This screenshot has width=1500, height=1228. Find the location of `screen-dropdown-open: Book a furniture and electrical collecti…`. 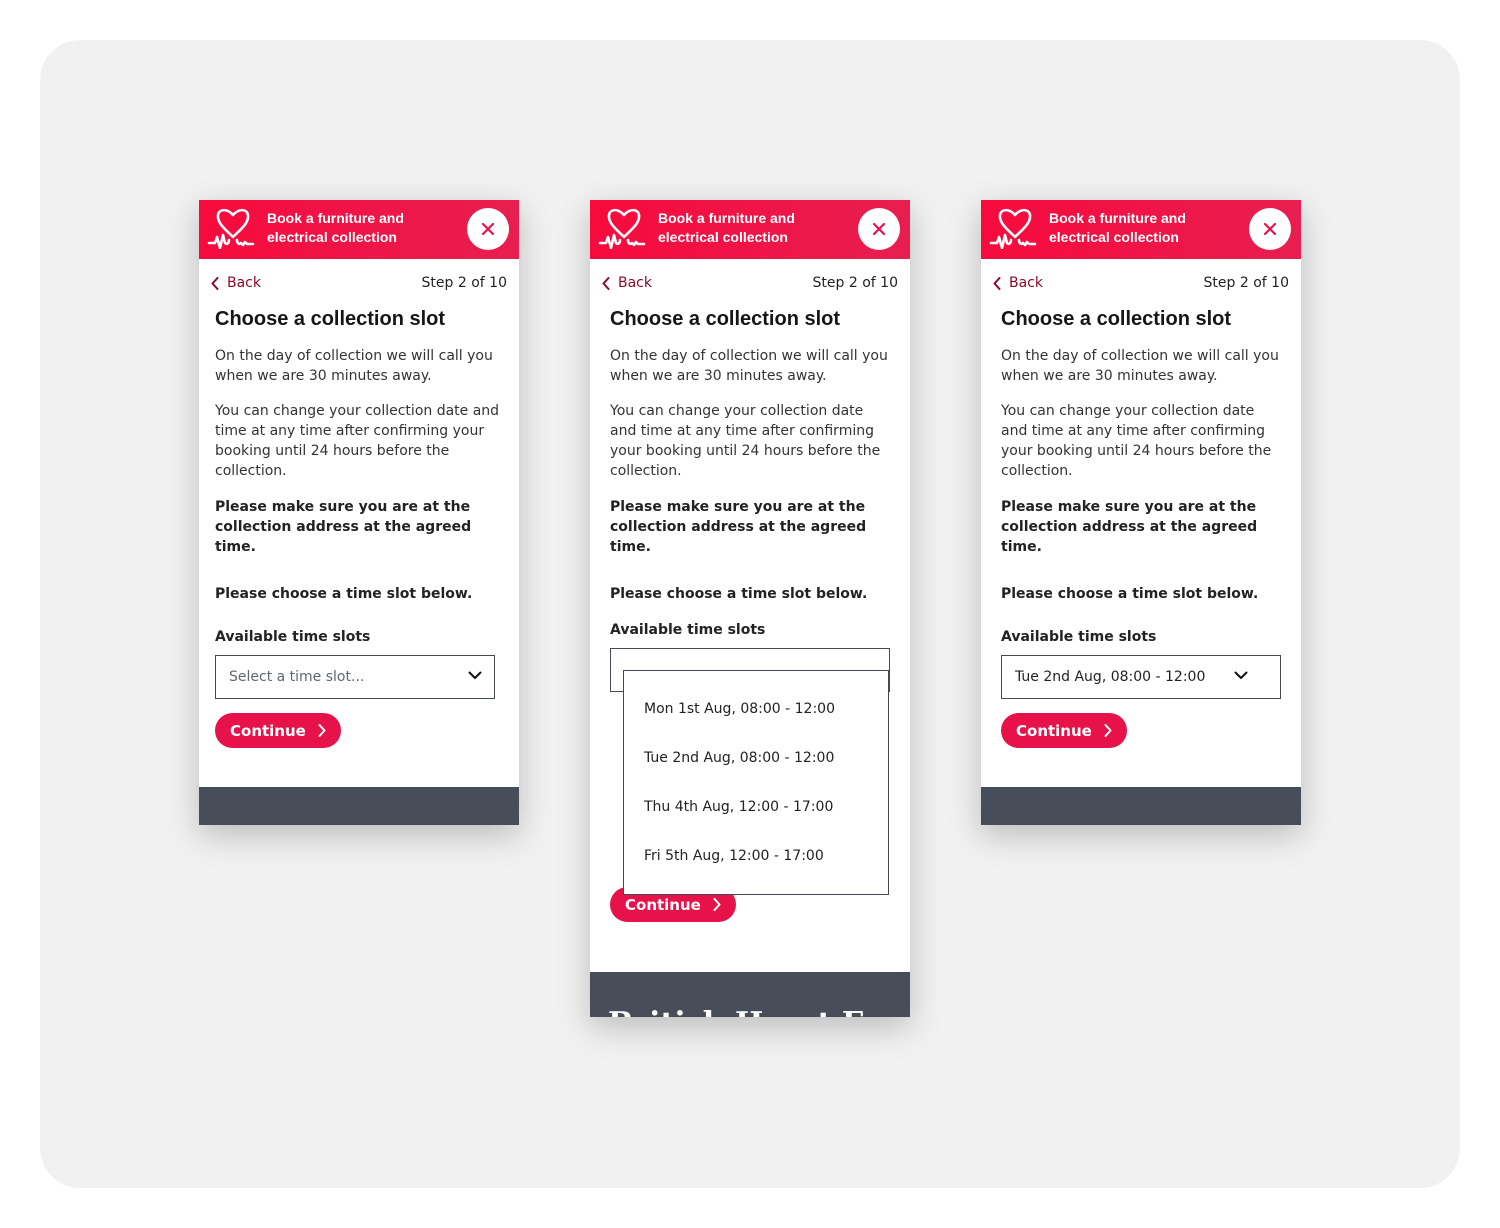

screen-dropdown-open: Book a furniture and electrical collecti… is located at coordinates (750, 608).